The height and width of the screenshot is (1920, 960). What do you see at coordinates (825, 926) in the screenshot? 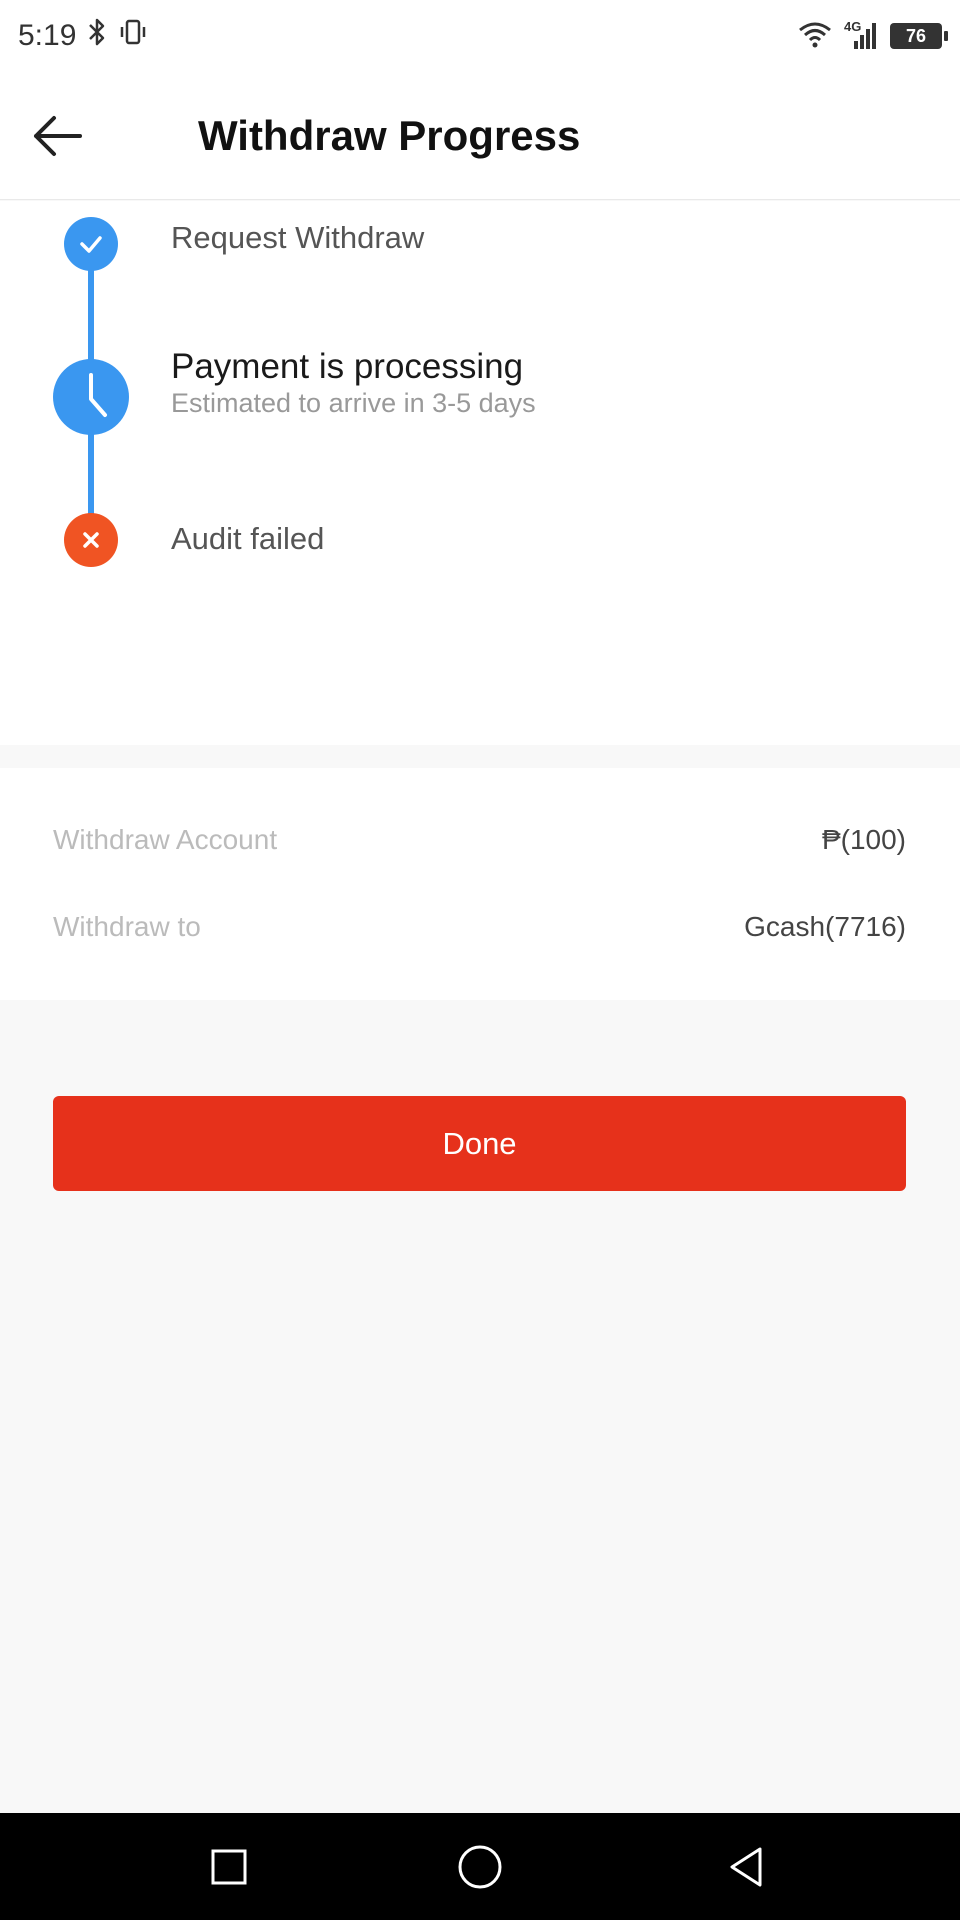
I see `withdraw-to-value: Gcash(7716)` at bounding box center [825, 926].